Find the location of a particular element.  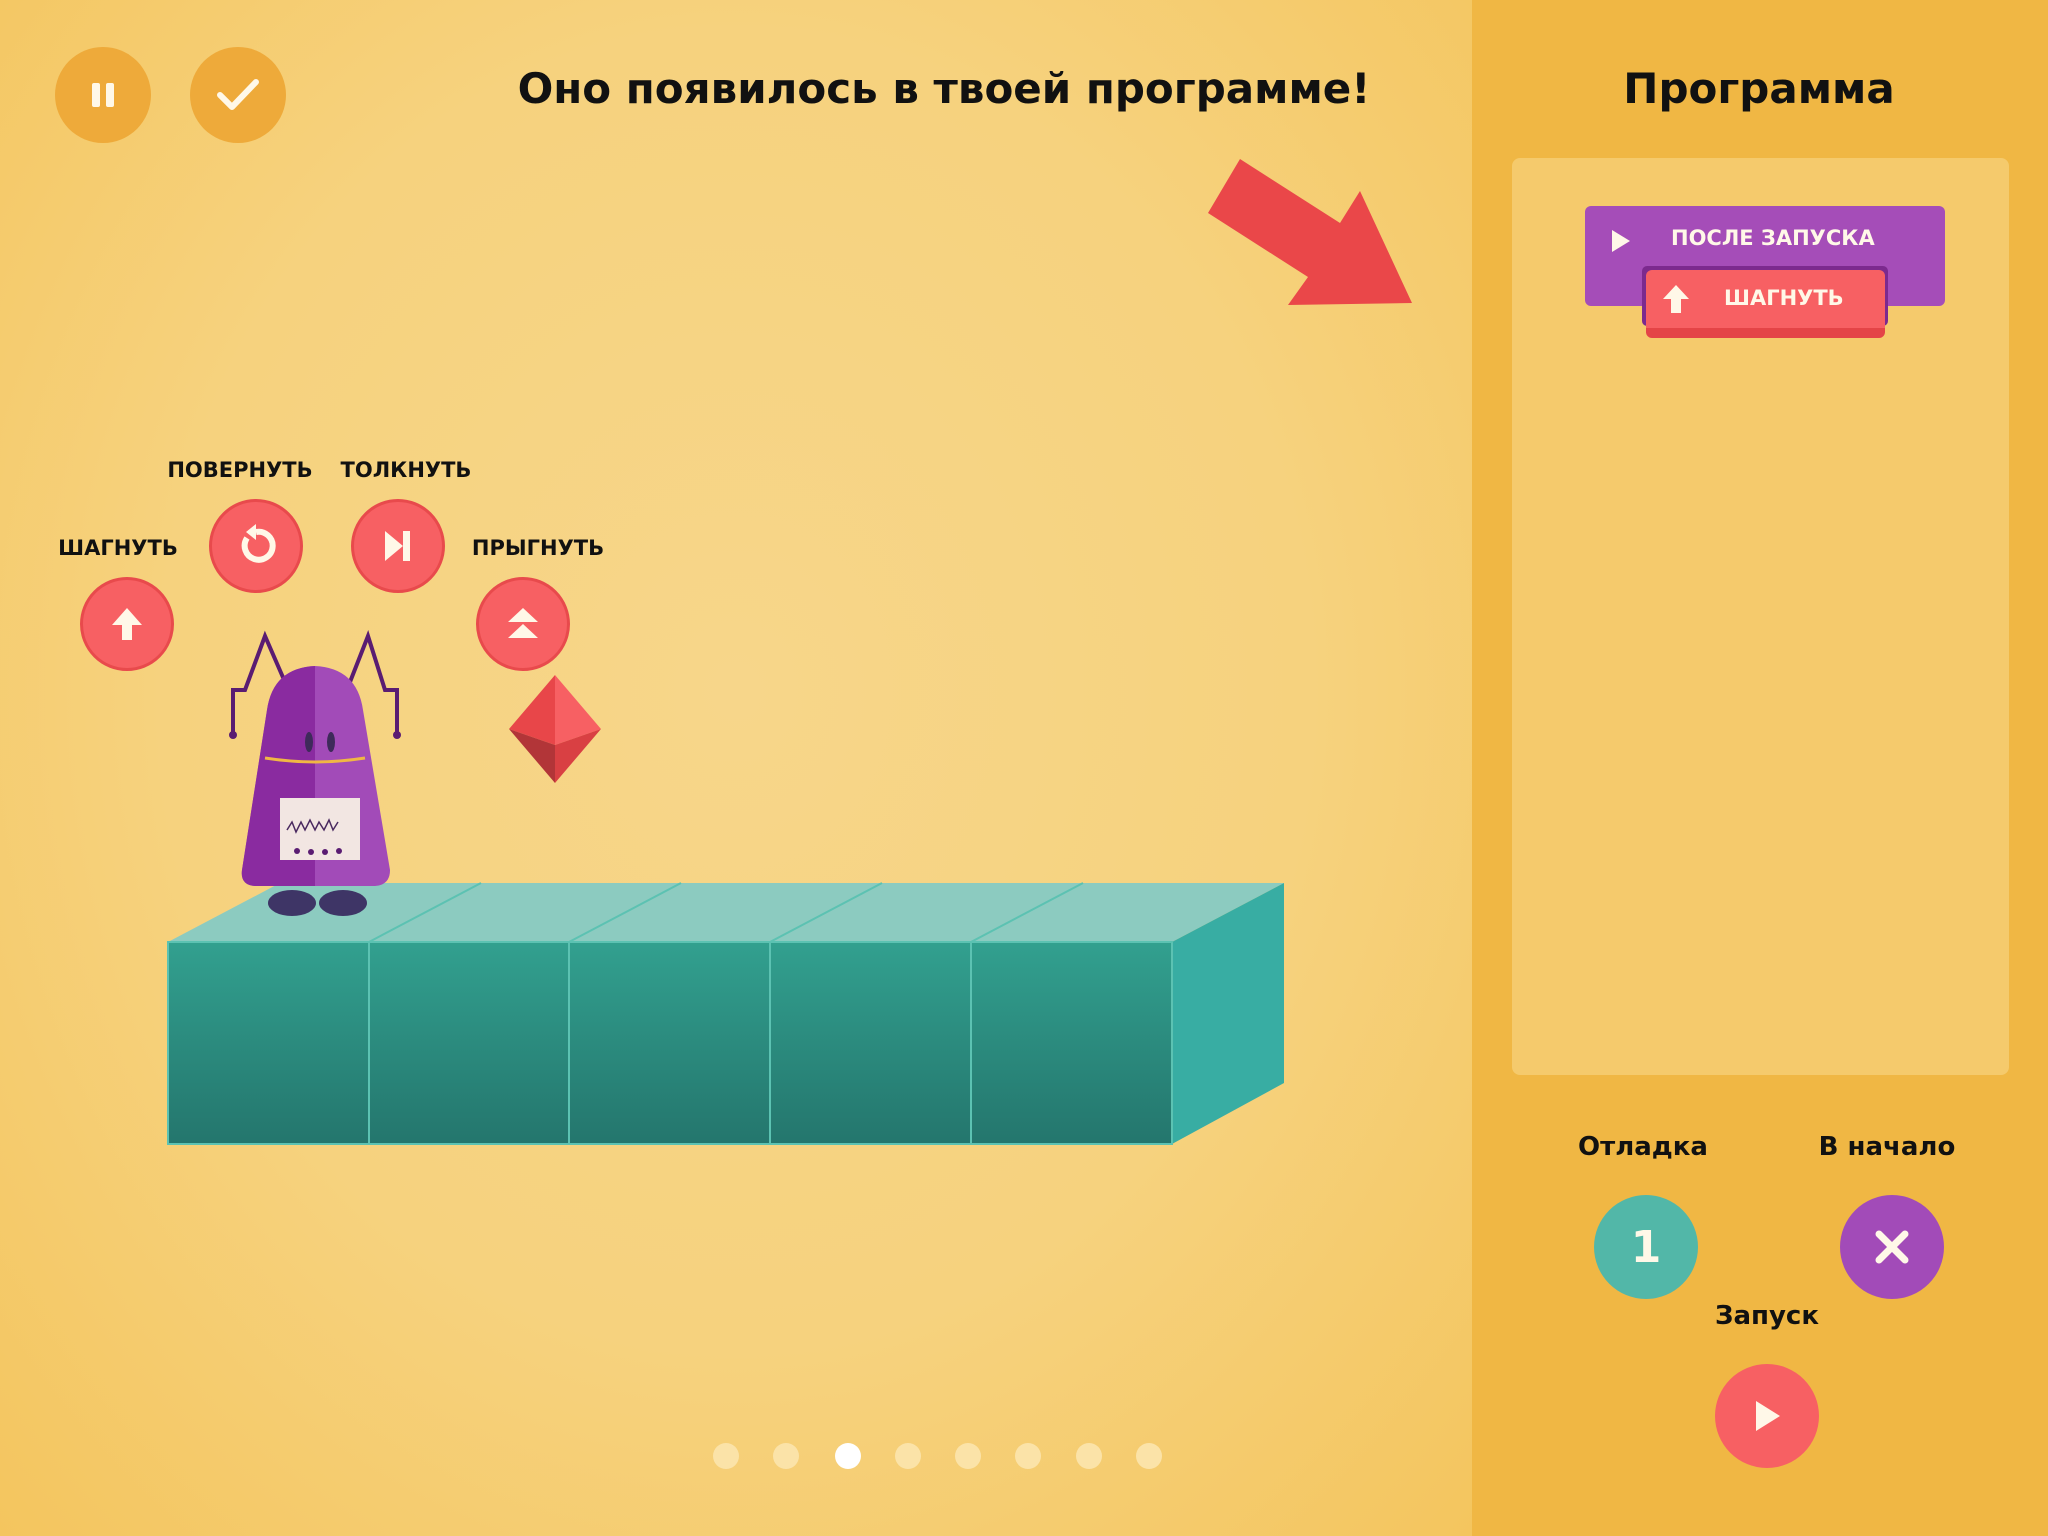

rotate-icon is located at coordinates (258, 543).